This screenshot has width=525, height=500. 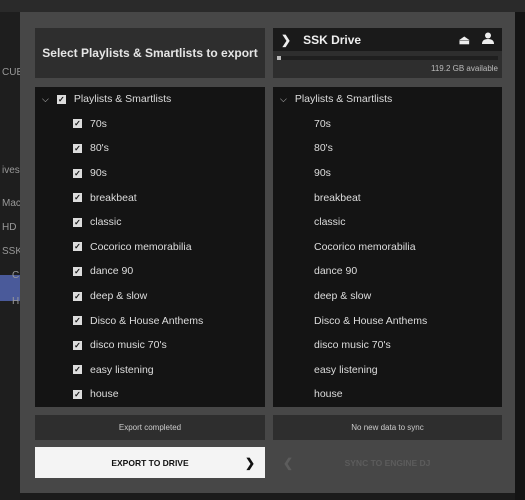 I want to click on playlist-item: ✓ 90s, so click(x=150, y=173).